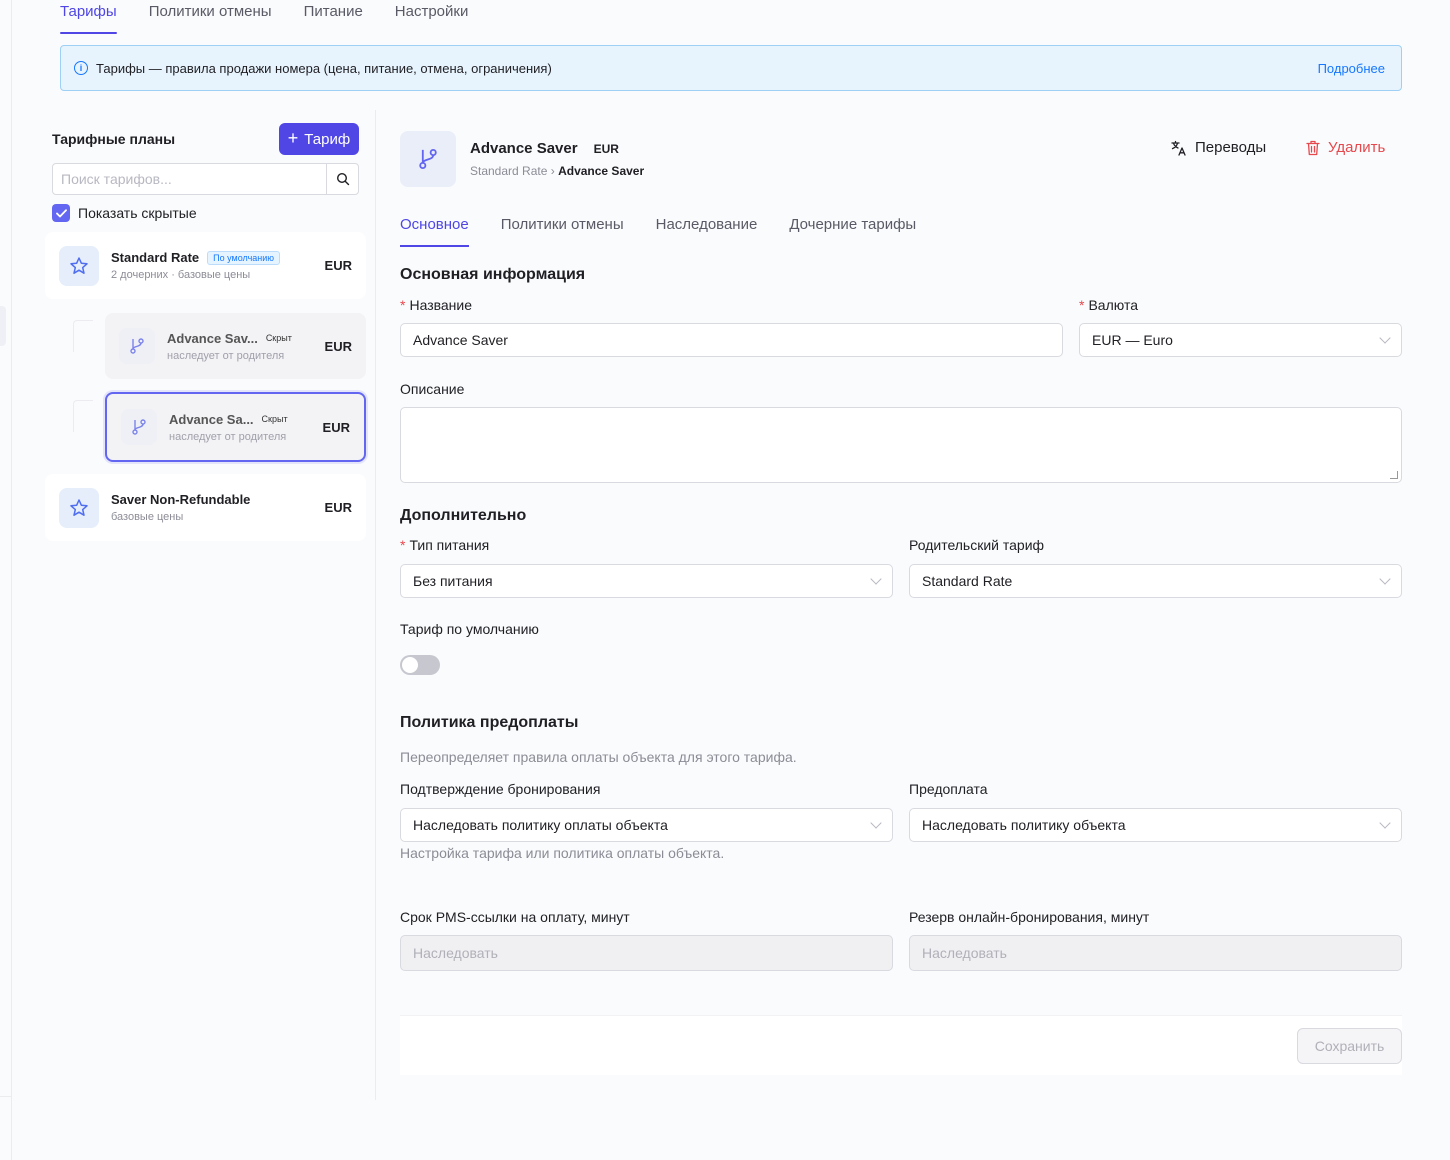 The width and height of the screenshot is (1450, 1160). What do you see at coordinates (6, 1096) in the screenshot?
I see `rail-divider` at bounding box center [6, 1096].